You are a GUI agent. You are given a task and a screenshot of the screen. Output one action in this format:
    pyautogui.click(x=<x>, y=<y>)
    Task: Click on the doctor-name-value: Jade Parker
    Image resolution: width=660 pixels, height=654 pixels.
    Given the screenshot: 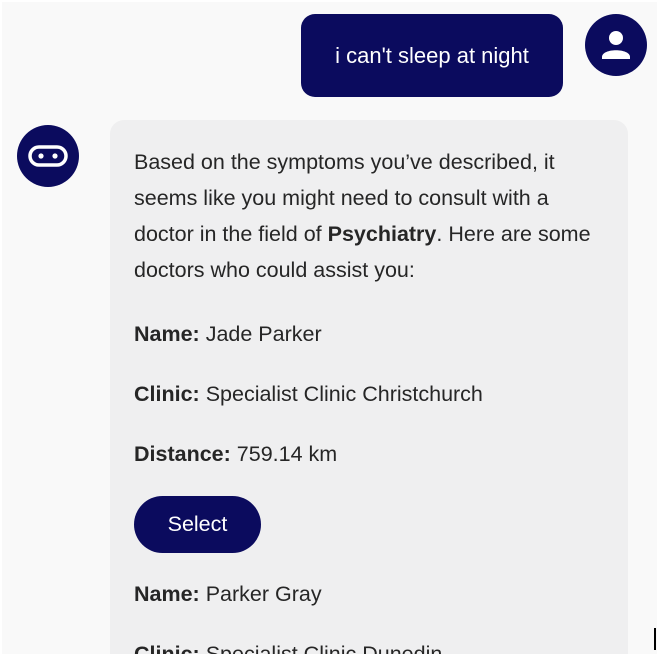 What is the action you would take?
    pyautogui.click(x=263, y=334)
    